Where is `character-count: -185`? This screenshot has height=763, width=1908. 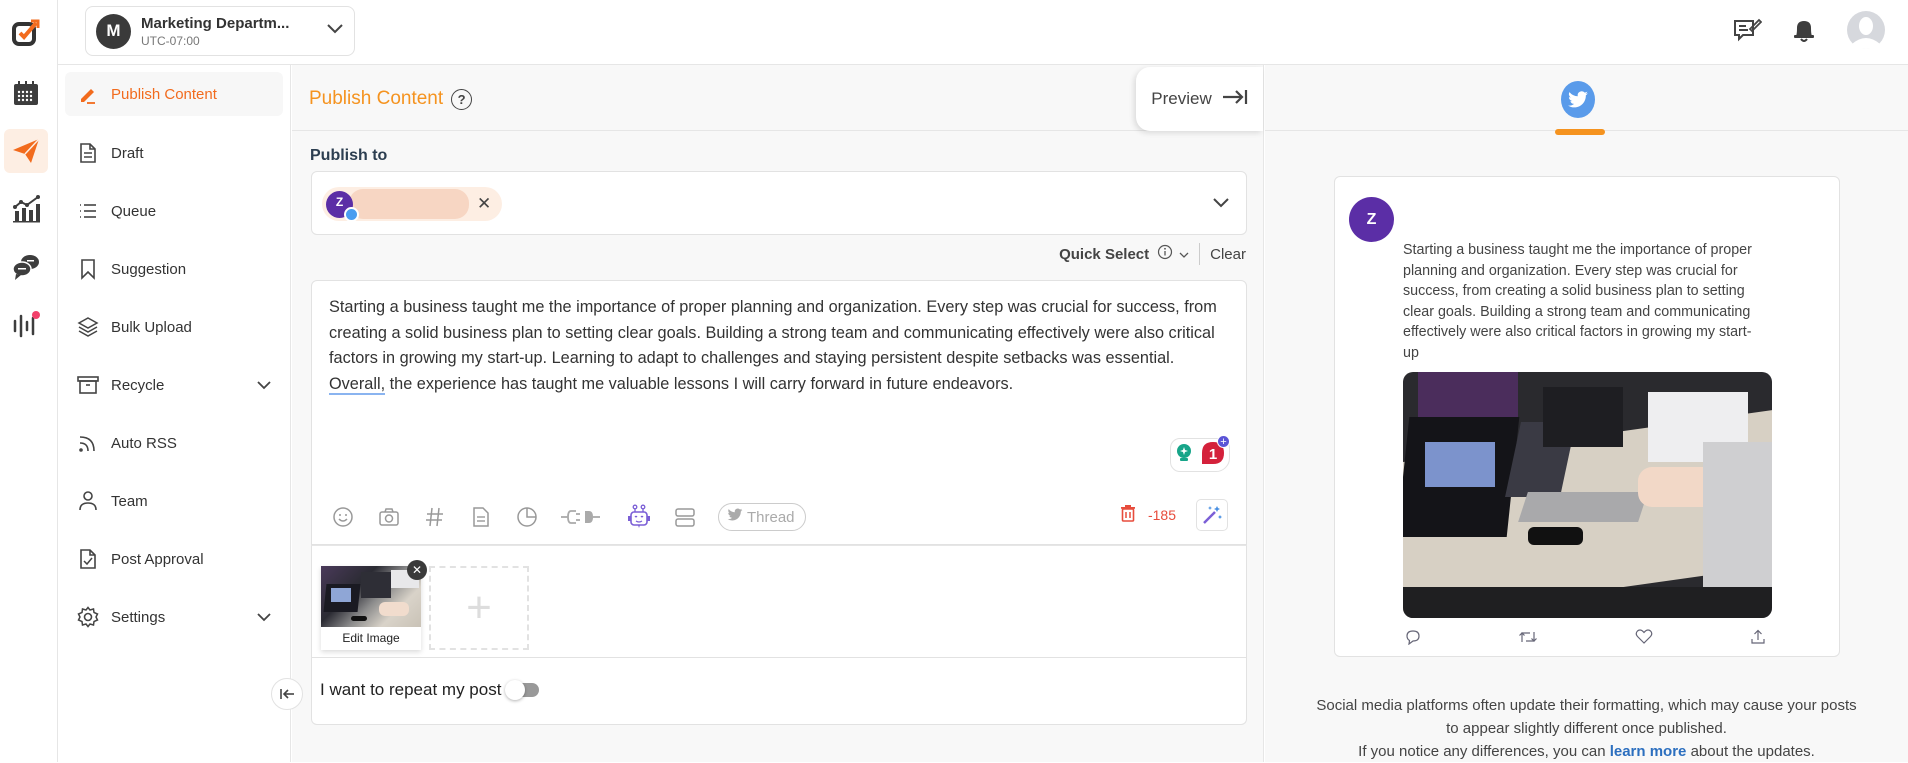
character-count: -185 is located at coordinates (1161, 515).